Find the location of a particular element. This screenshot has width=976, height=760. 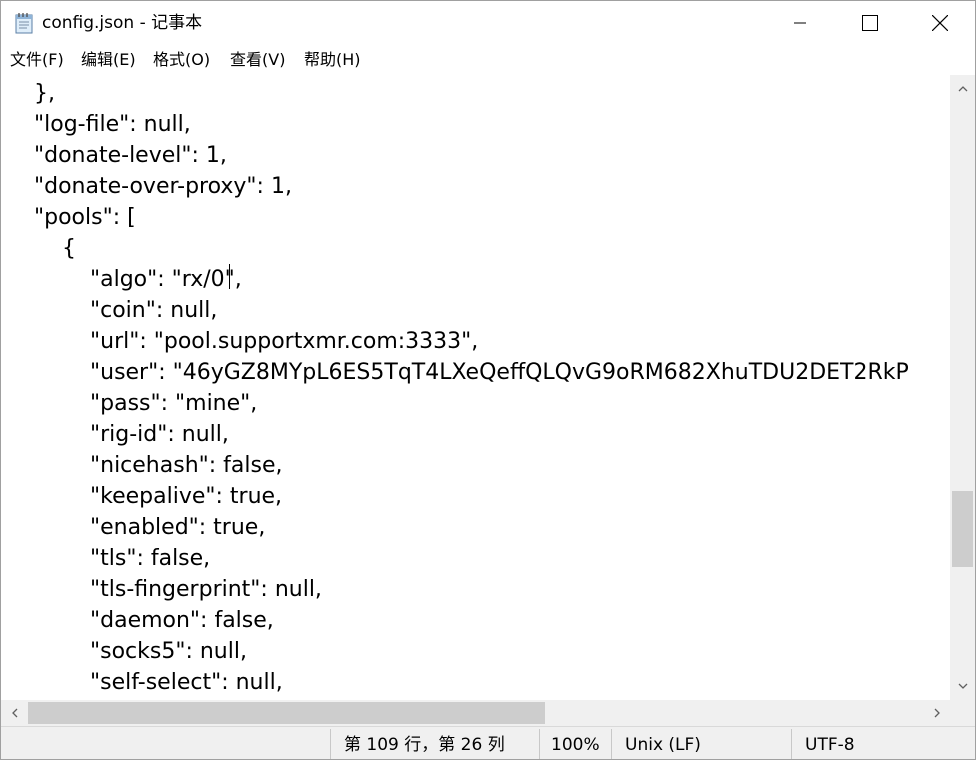

menu-view: 查看(V) is located at coordinates (257, 60).